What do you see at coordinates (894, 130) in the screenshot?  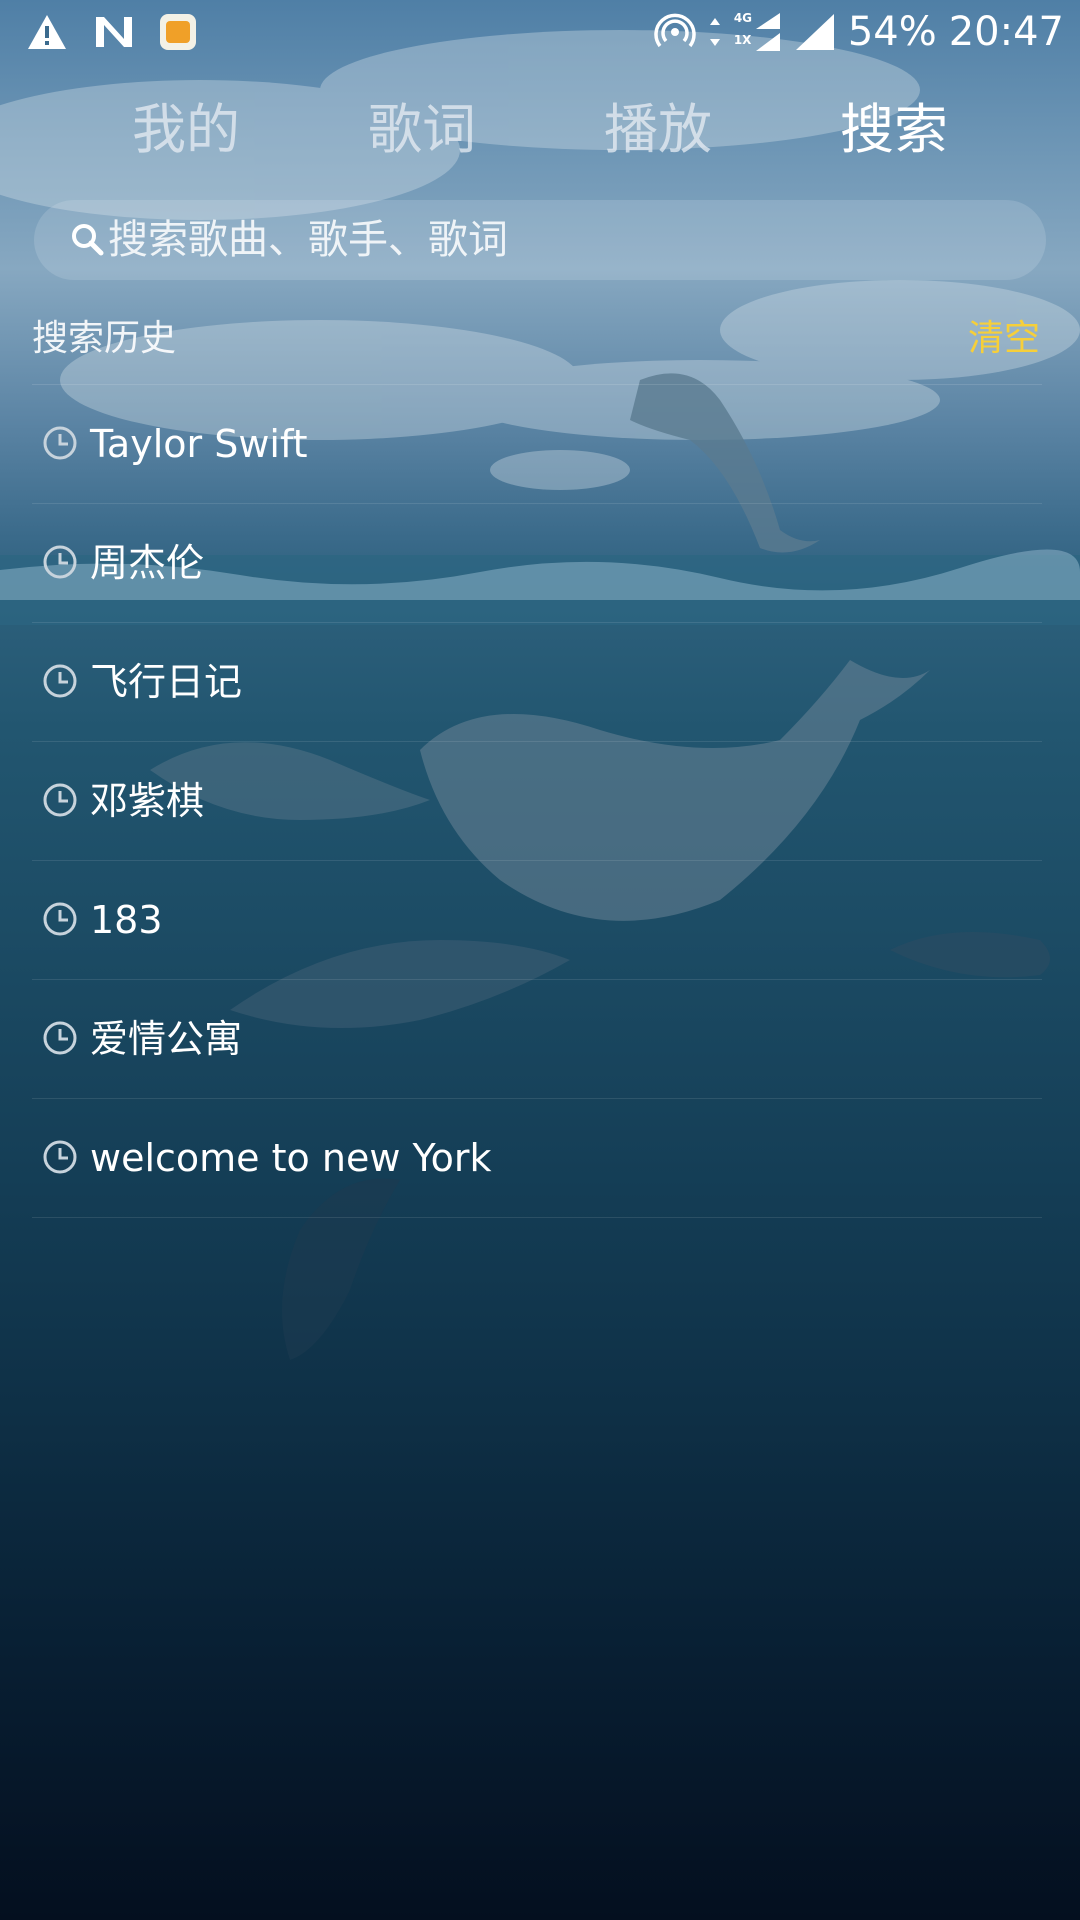 I see `tab-search: 搜索` at bounding box center [894, 130].